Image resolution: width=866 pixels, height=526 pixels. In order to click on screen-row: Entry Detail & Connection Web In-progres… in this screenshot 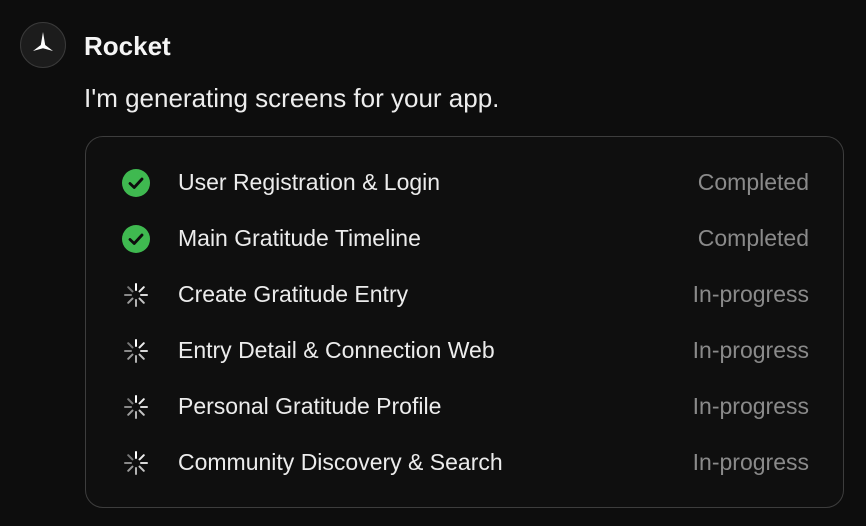, I will do `click(464, 350)`.